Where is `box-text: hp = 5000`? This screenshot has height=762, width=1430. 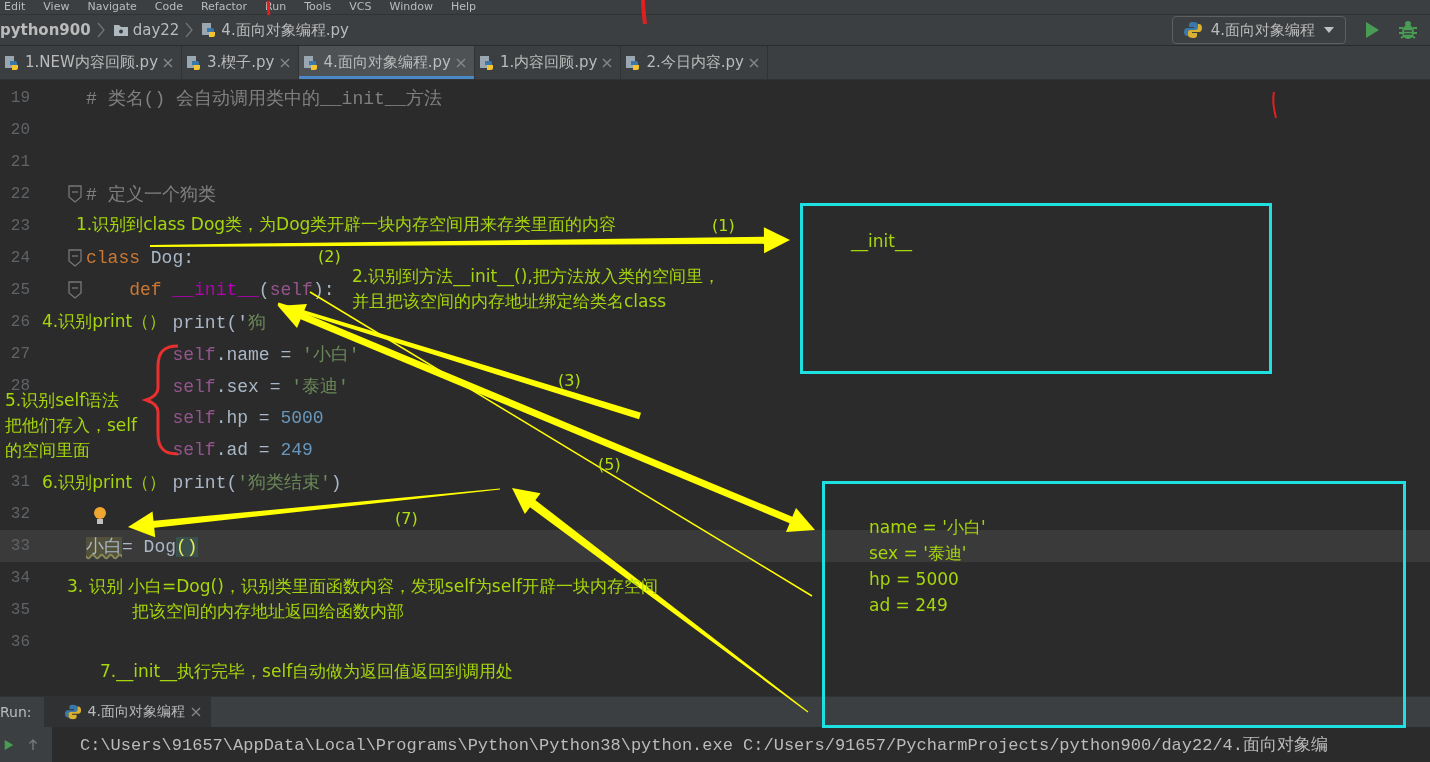 box-text: hp = 5000 is located at coordinates (914, 579).